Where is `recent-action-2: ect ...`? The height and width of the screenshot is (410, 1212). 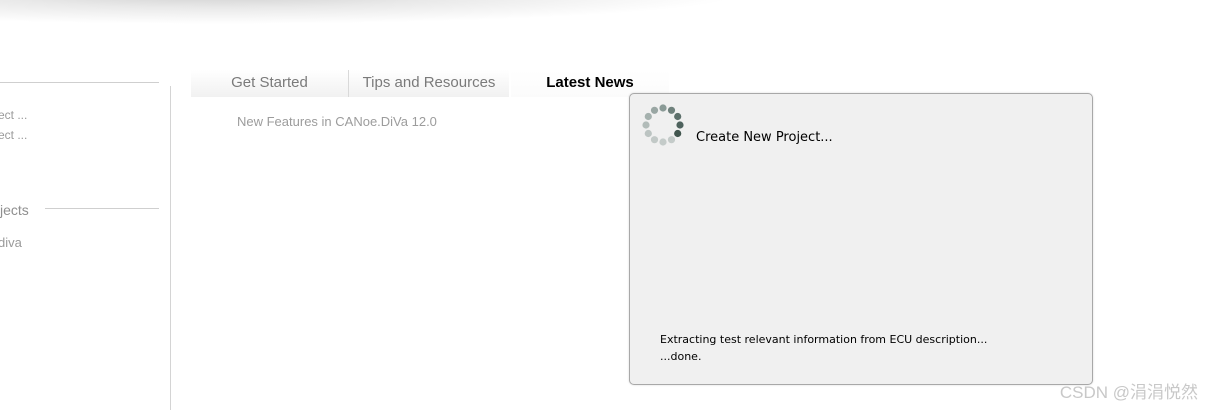 recent-action-2: ect ... is located at coordinates (13, 135).